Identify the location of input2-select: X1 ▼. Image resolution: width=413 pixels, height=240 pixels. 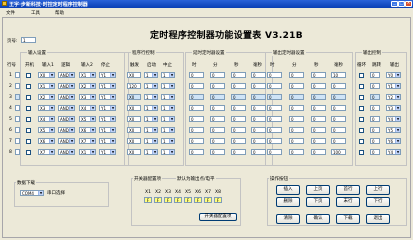
(87, 75).